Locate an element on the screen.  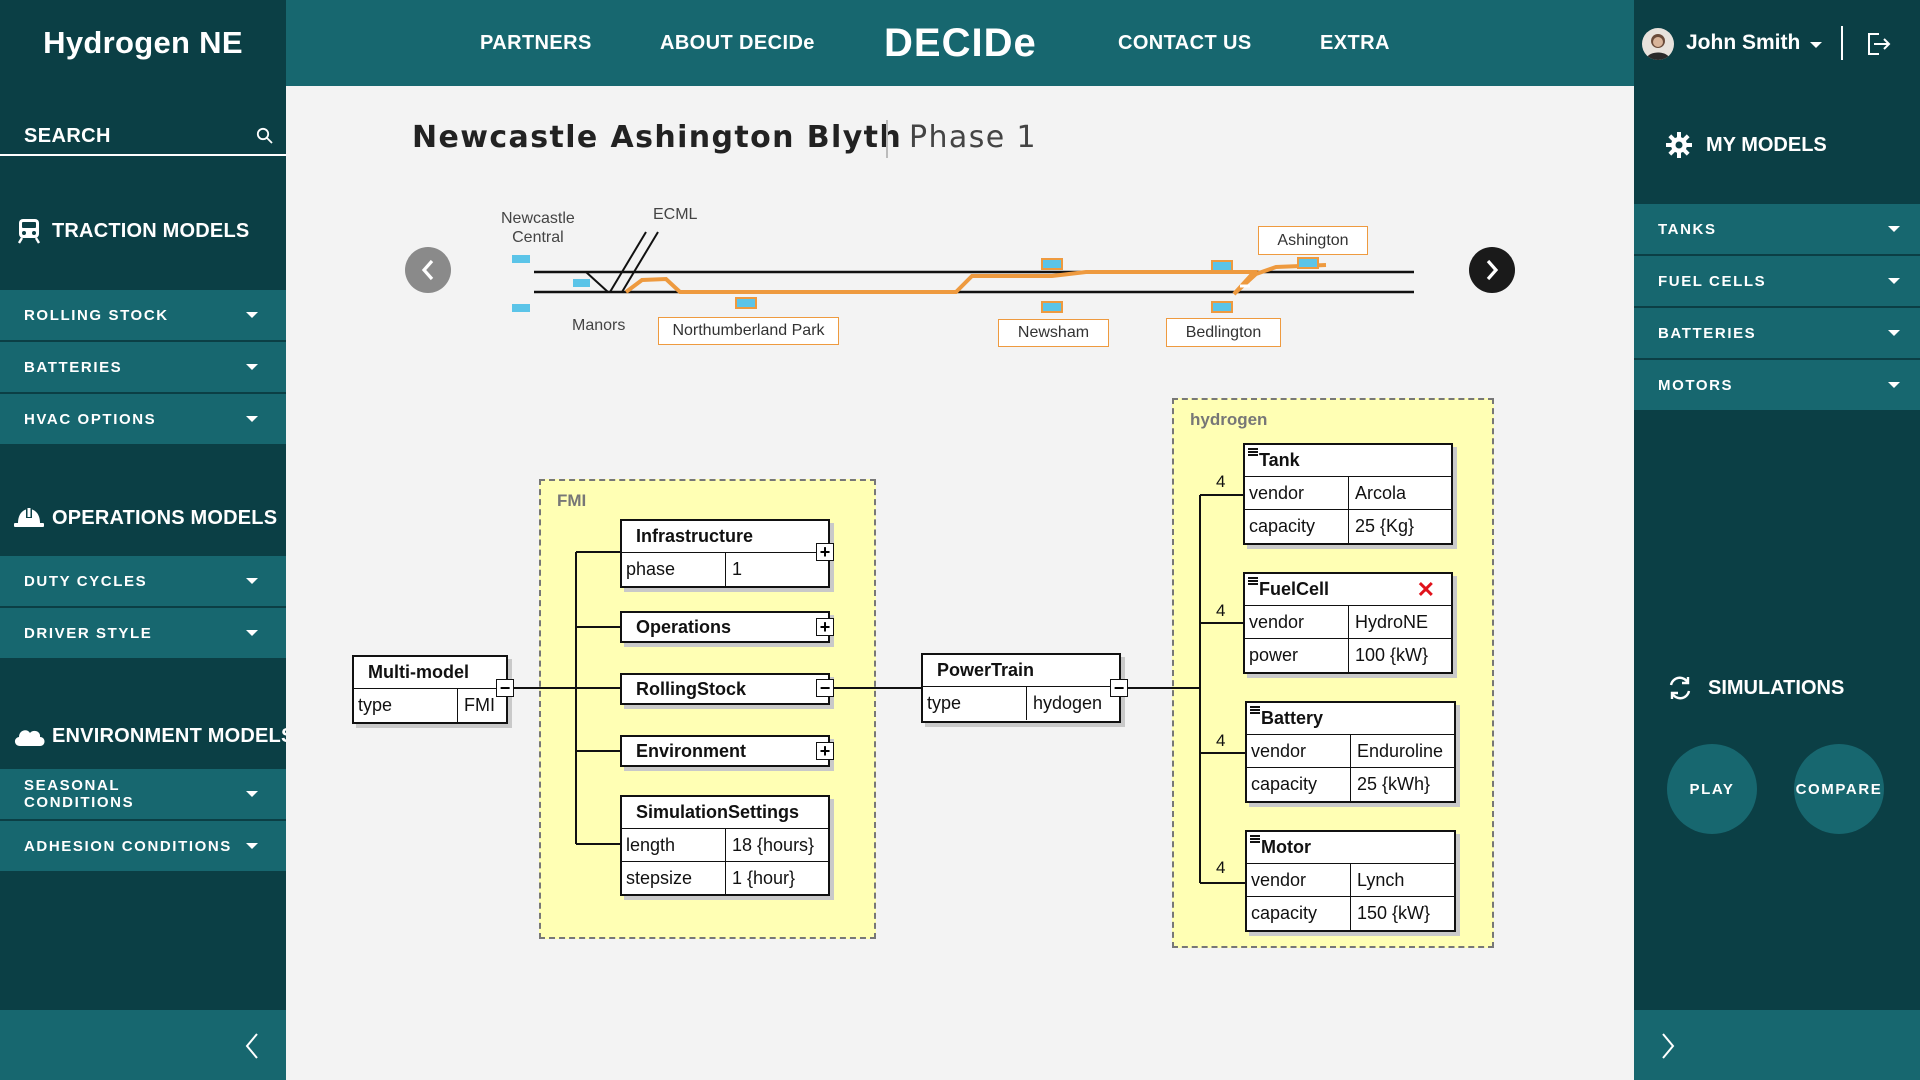
node-row: phase 1 is located at coordinates (725, 569).